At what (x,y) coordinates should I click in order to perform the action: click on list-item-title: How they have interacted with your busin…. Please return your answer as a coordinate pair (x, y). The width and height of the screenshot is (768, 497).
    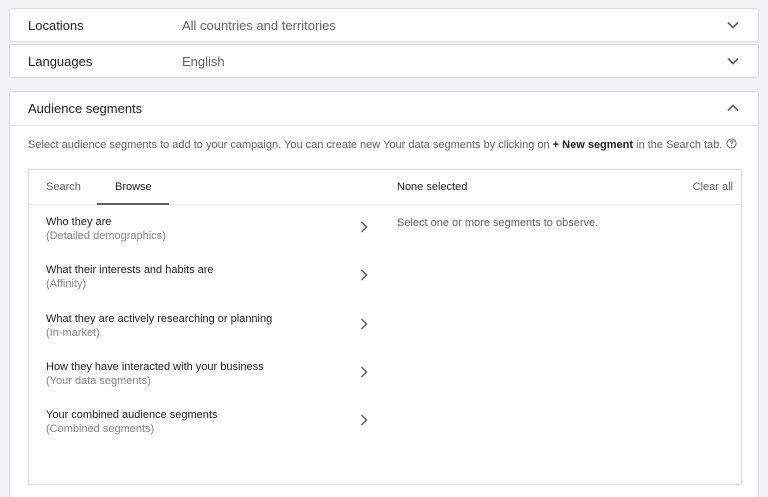
    Looking at the image, I should click on (155, 367).